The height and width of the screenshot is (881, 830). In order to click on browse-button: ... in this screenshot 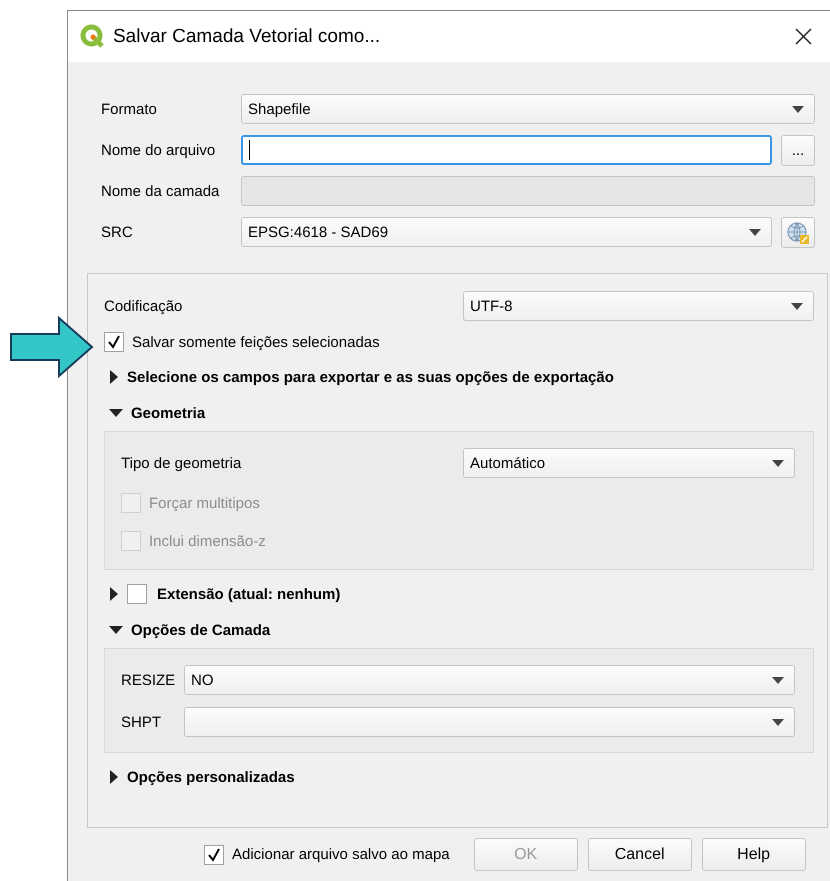, I will do `click(798, 150)`.